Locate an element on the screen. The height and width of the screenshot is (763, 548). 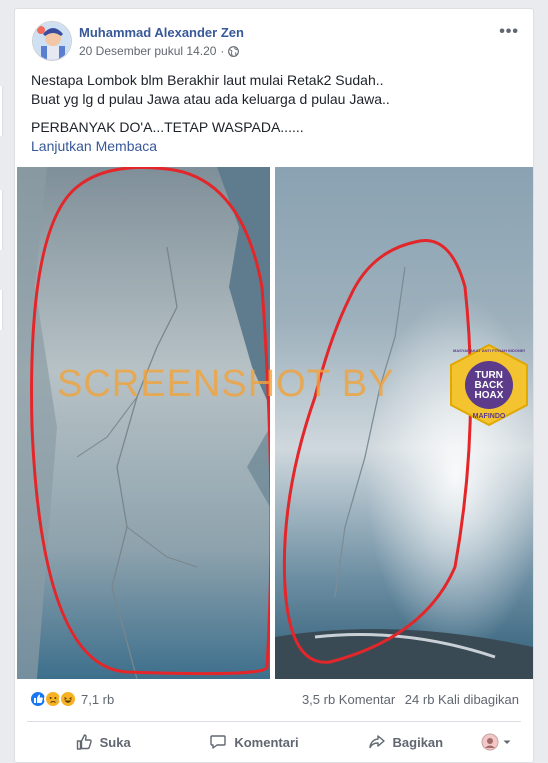
share-count: 24 rb Kali dibagikan is located at coordinates (462, 699).